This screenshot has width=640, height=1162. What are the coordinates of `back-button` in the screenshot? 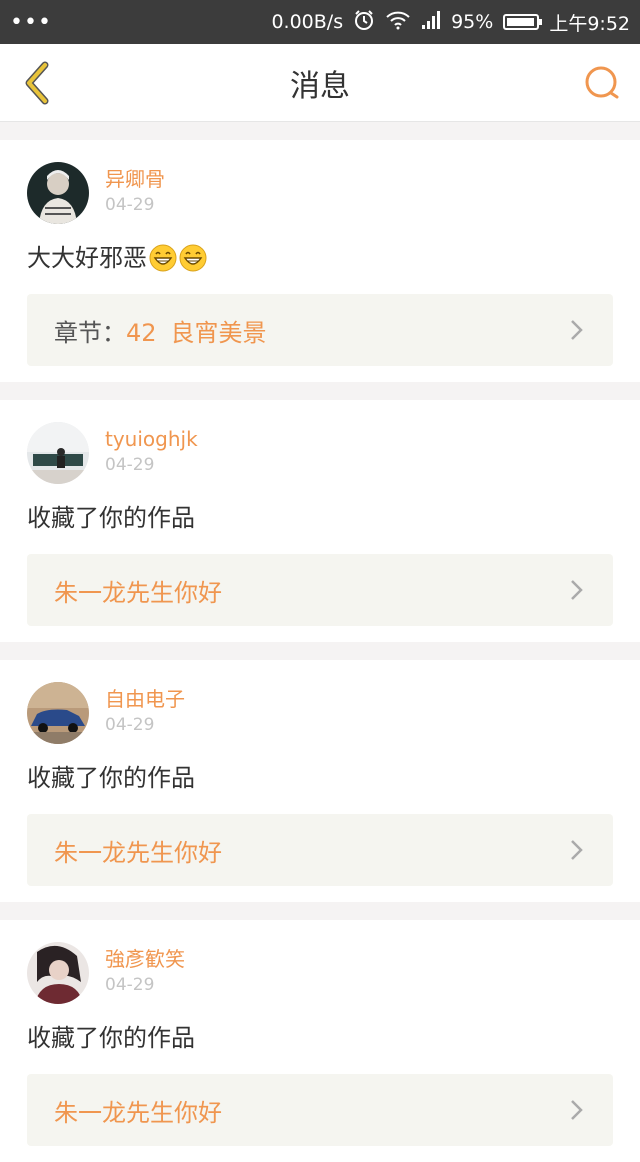 It's located at (38, 83).